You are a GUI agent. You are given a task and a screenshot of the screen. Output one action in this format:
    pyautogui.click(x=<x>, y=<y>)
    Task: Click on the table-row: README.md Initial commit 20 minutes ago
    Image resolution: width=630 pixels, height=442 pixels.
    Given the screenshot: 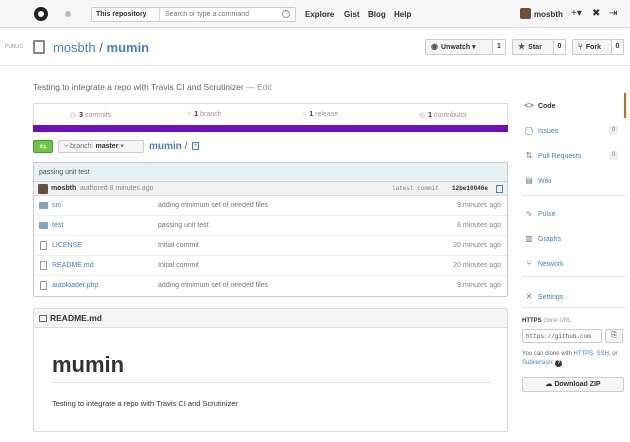 What is the action you would take?
    pyautogui.click(x=270, y=266)
    